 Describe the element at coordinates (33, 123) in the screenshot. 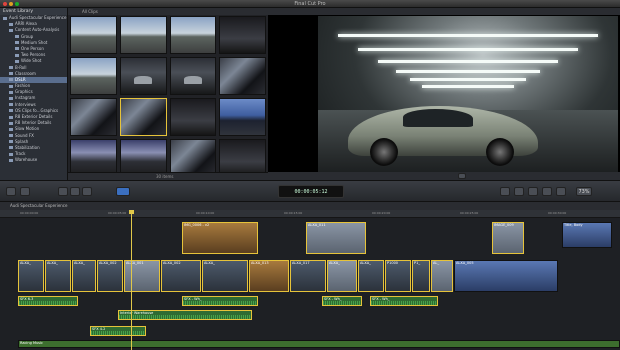

I see `event-item-label: R8 Interior Details` at that location.